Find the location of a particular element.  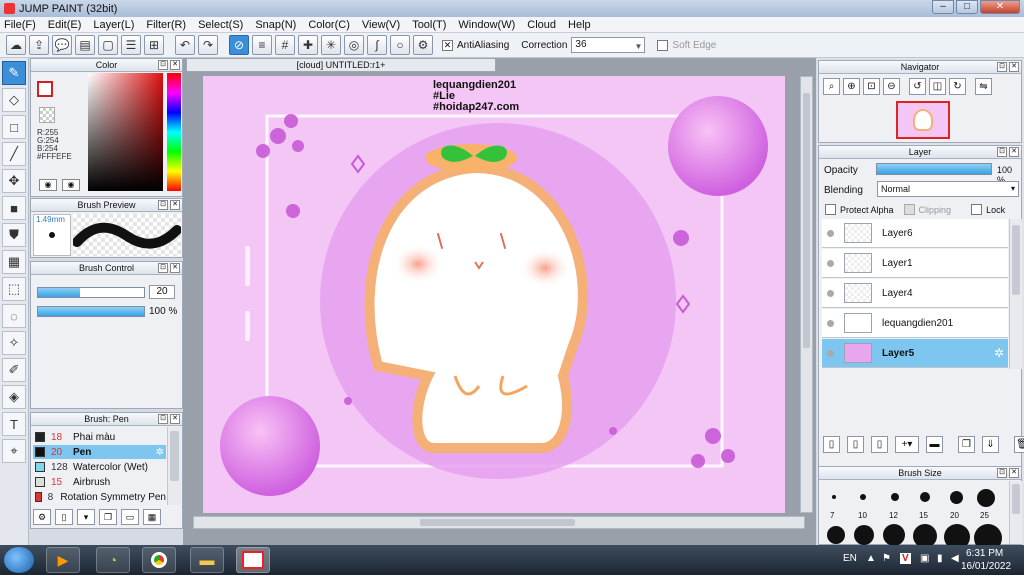

duplicate-layer-icon: ❐ is located at coordinates (966, 444).